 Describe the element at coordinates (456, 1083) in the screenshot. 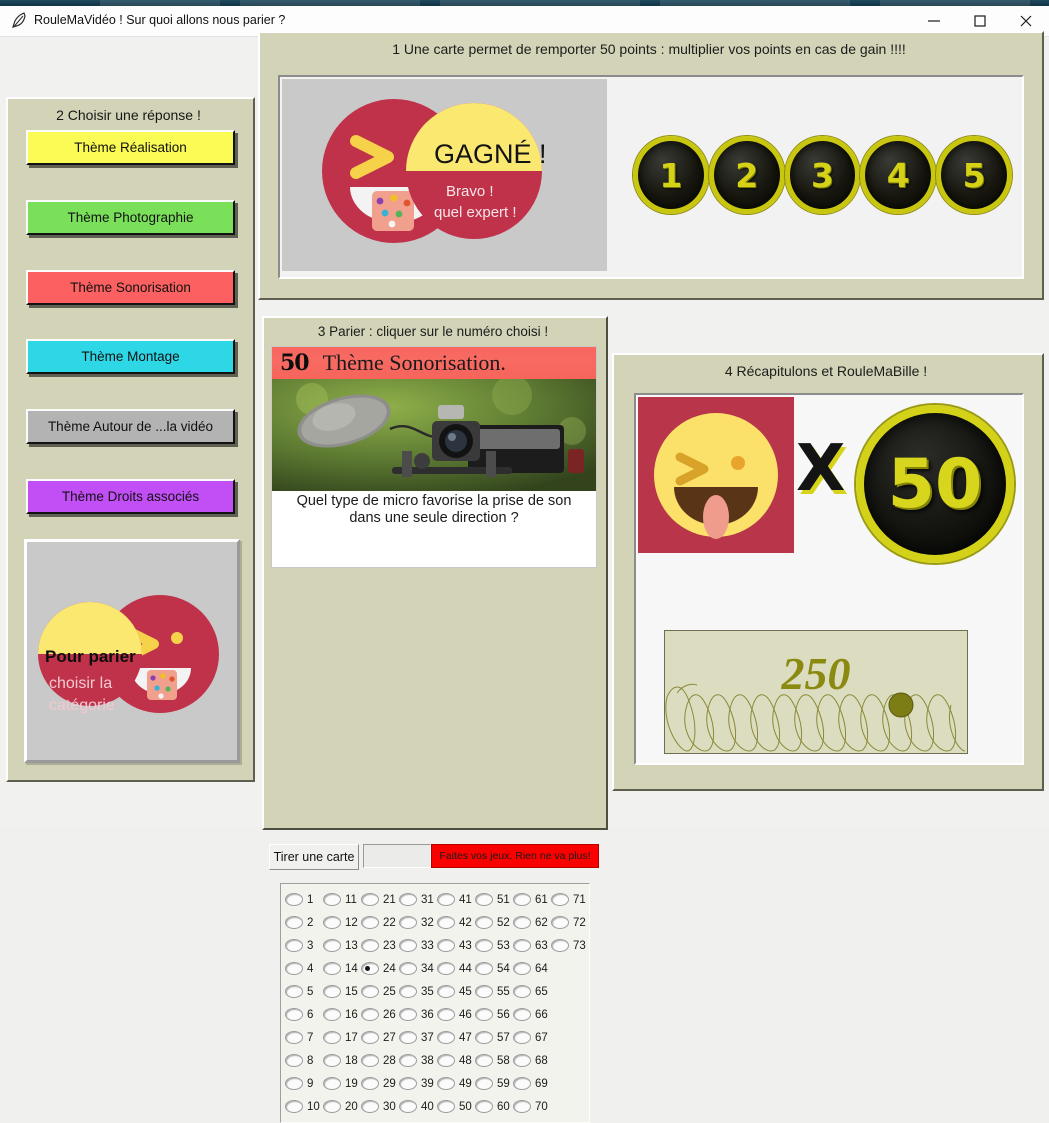

I see `number-option-49: 49` at that location.